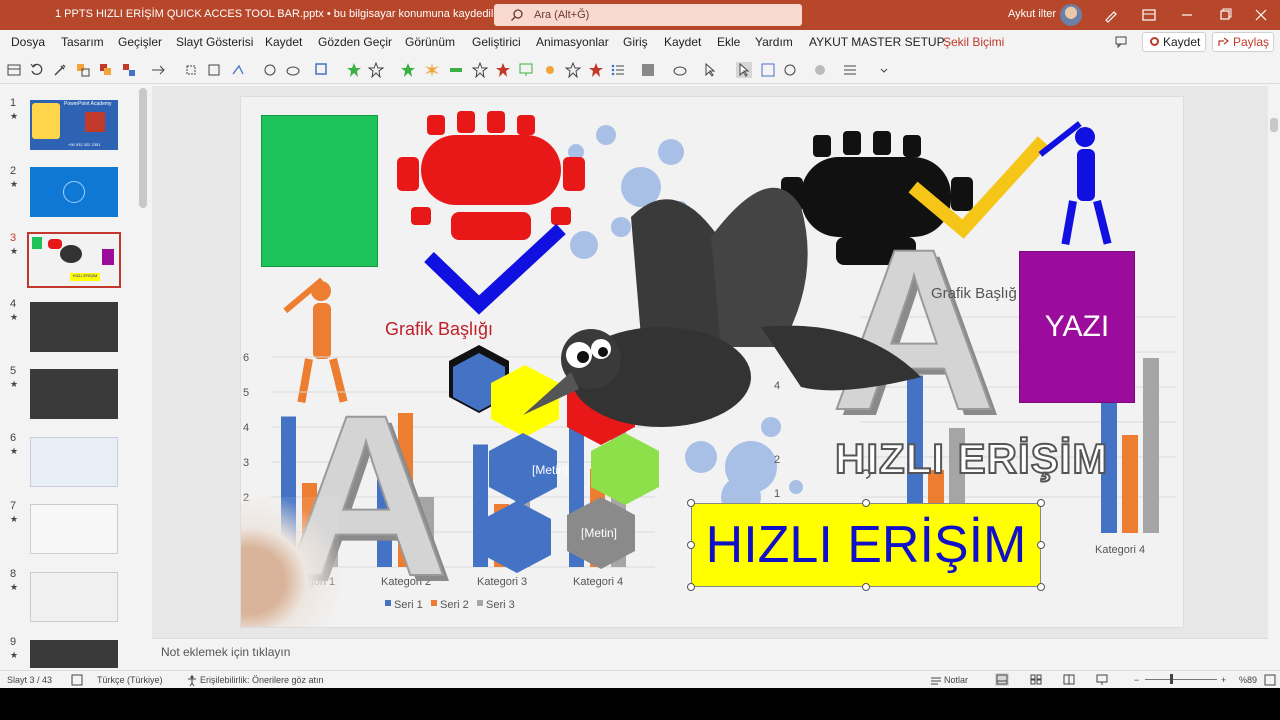 This screenshot has height=720, width=1280. What do you see at coordinates (83, 70) in the screenshot?
I see `shapes-group-icon` at bounding box center [83, 70].